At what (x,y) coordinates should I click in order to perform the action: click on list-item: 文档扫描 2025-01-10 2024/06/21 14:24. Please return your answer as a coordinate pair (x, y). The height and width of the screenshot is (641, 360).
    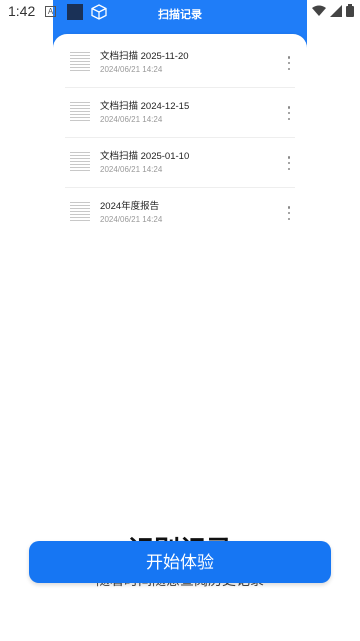
    Looking at the image, I should click on (180, 163).